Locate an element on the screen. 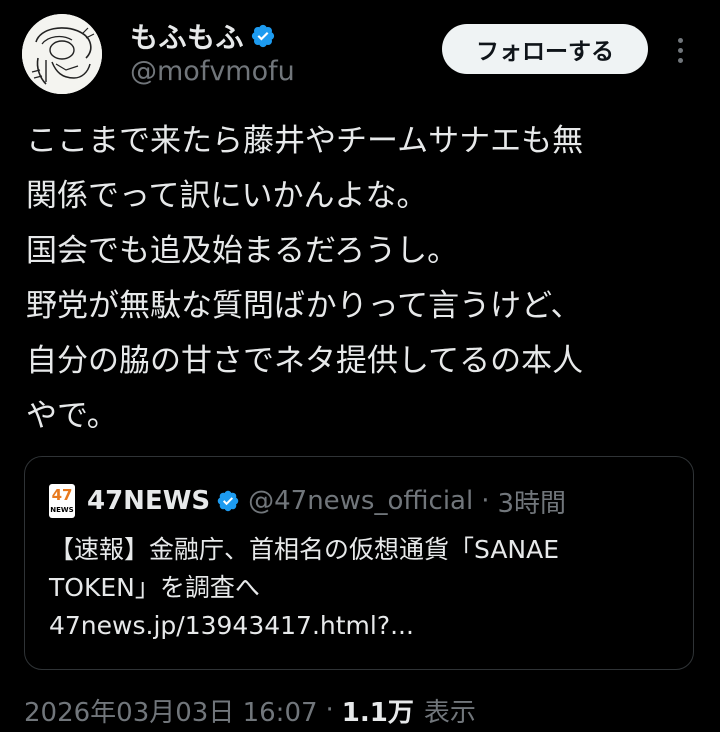  author-avatar is located at coordinates (62, 54).